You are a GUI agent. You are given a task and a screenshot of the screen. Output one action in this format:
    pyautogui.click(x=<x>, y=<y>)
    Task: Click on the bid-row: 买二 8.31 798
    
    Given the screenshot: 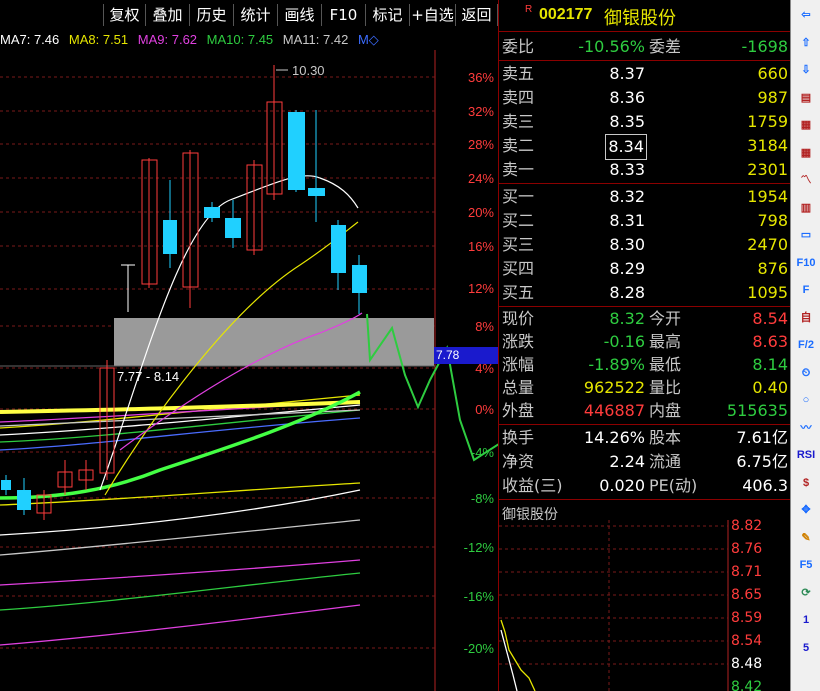 What is the action you would take?
    pyautogui.click(x=645, y=221)
    